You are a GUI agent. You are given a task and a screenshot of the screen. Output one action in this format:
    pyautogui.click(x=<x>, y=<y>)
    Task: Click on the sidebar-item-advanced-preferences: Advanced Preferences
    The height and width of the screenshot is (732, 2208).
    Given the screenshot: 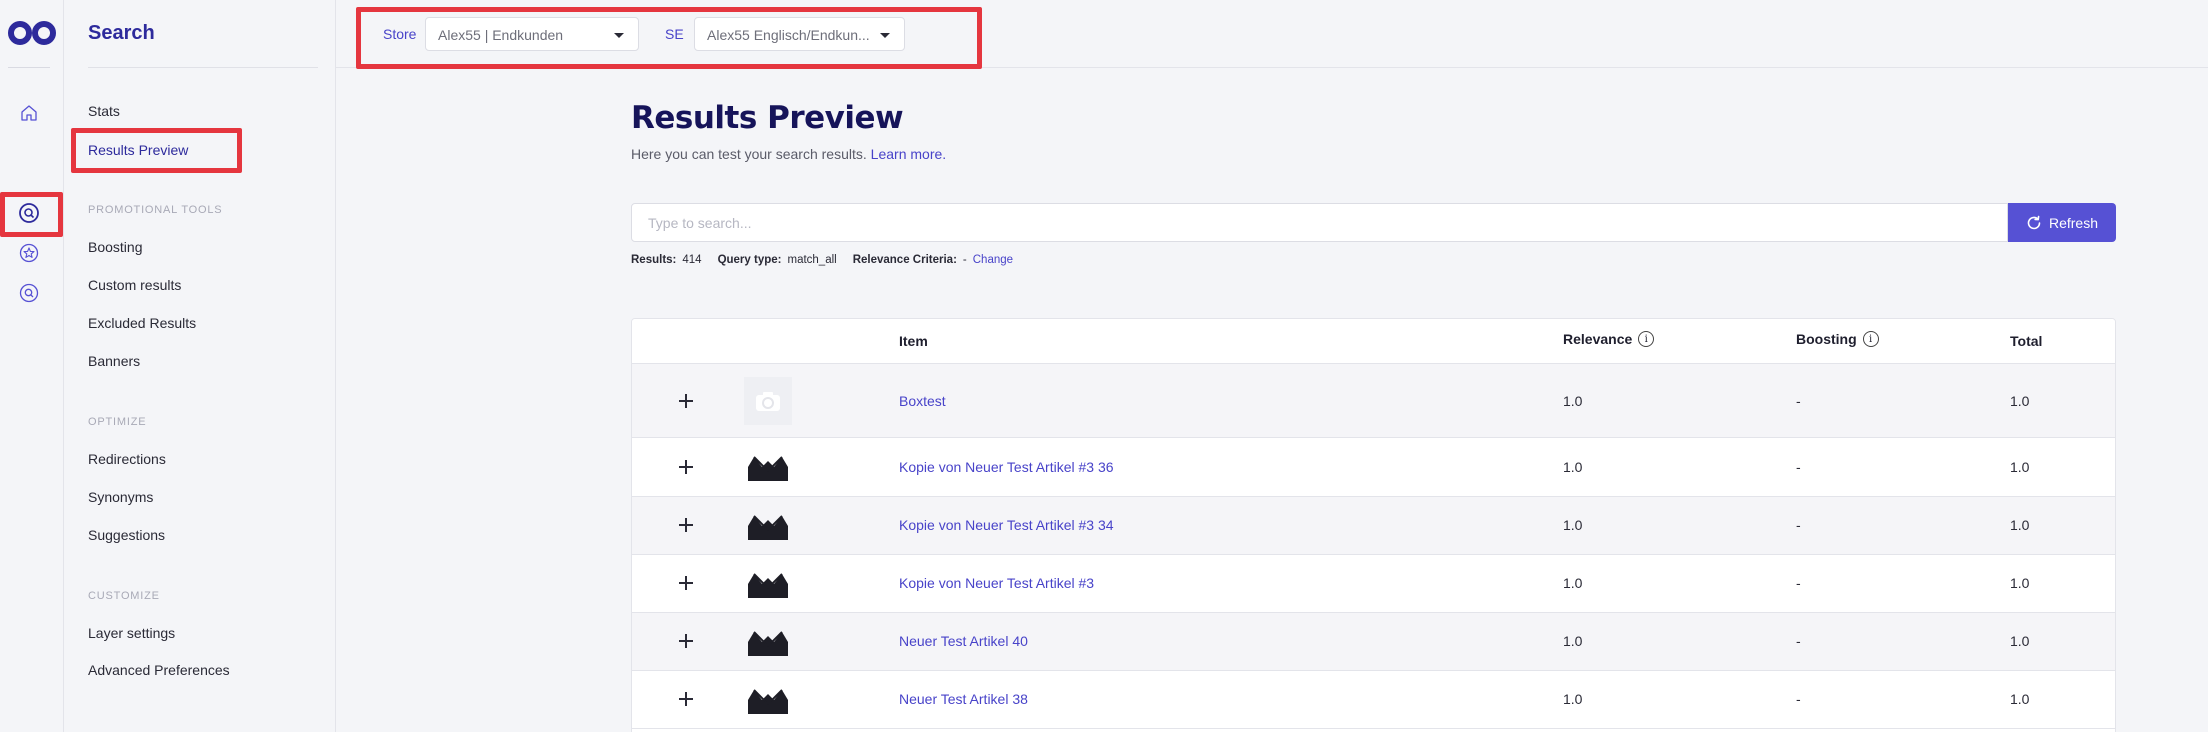 What is the action you would take?
    pyautogui.click(x=159, y=670)
    